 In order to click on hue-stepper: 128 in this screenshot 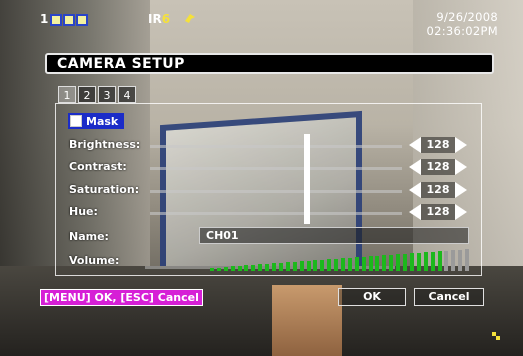, I will do `click(438, 212)`.